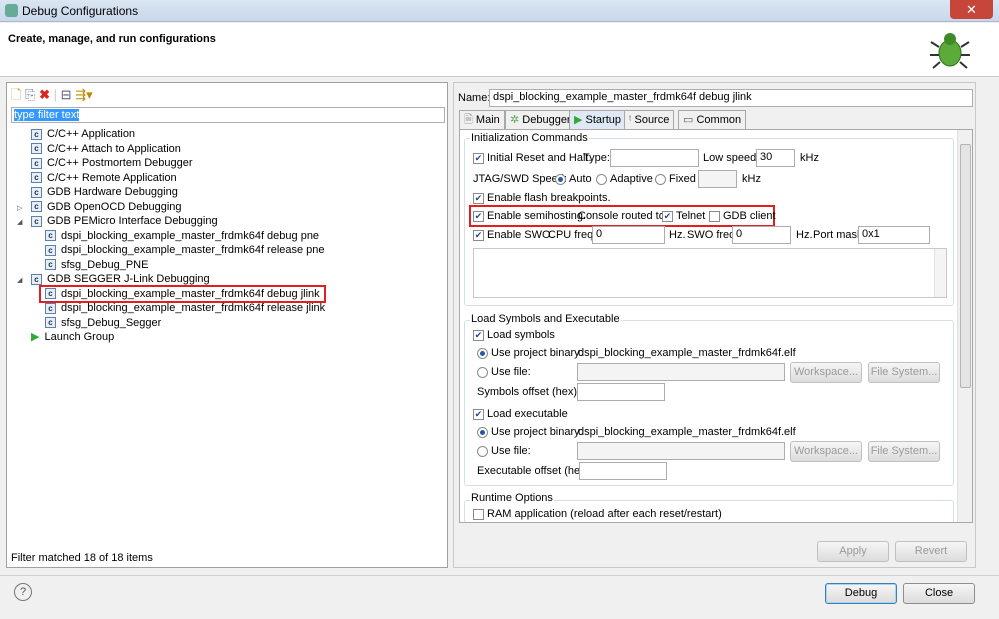 This screenshot has width=999, height=619. I want to click on filter-status: Filter matched 18 of 18 items, so click(82, 558).